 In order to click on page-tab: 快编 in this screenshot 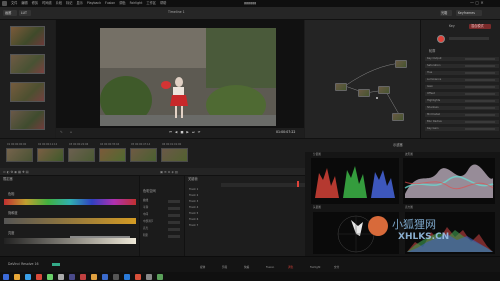, I will do `click(246, 268)`.